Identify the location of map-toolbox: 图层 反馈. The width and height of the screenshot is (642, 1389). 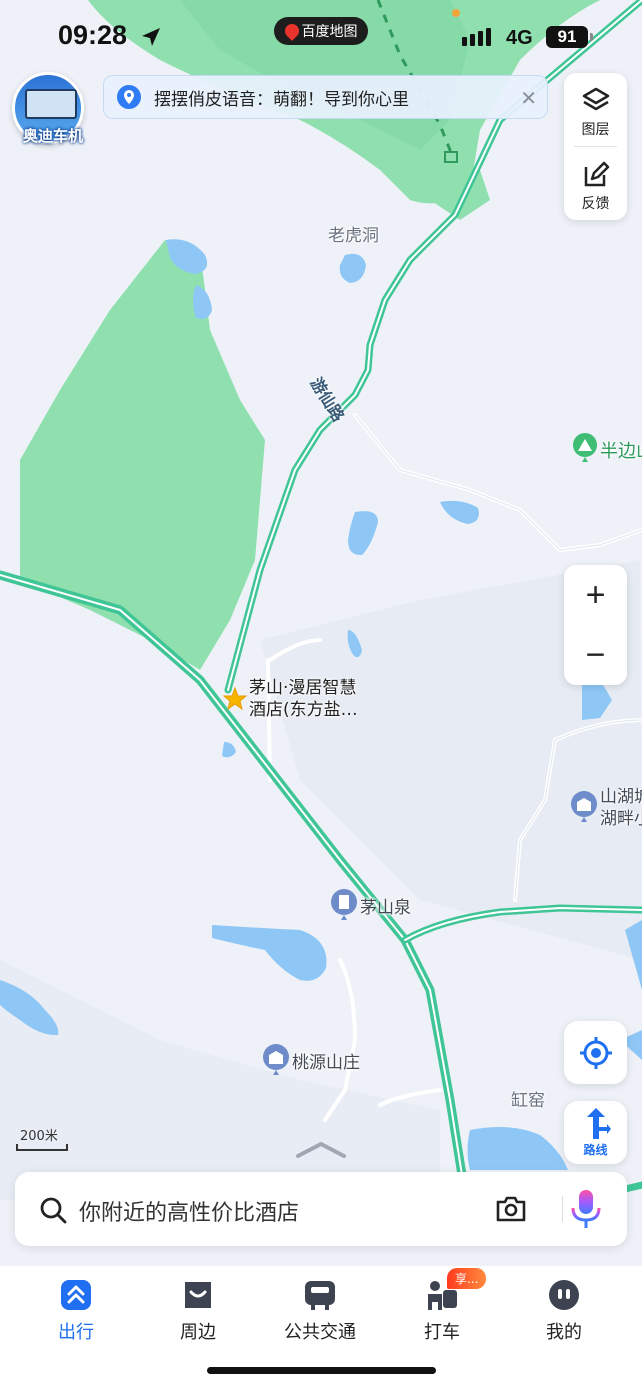
(595, 146).